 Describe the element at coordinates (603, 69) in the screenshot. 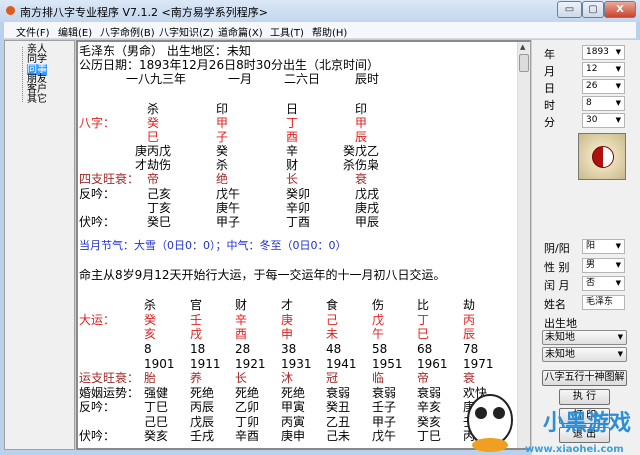

I see `month-select: 12 ▼` at that location.